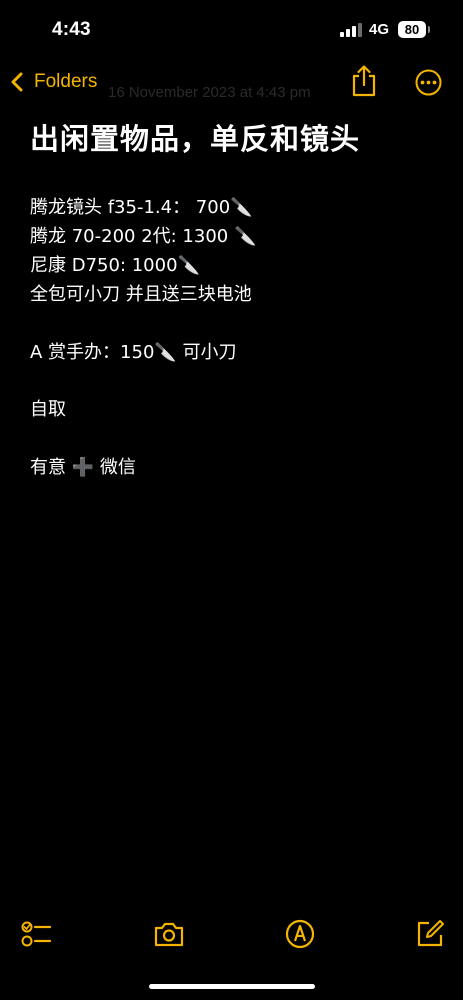  Describe the element at coordinates (17, 82) in the screenshot. I see `chevron-left-icon` at that location.